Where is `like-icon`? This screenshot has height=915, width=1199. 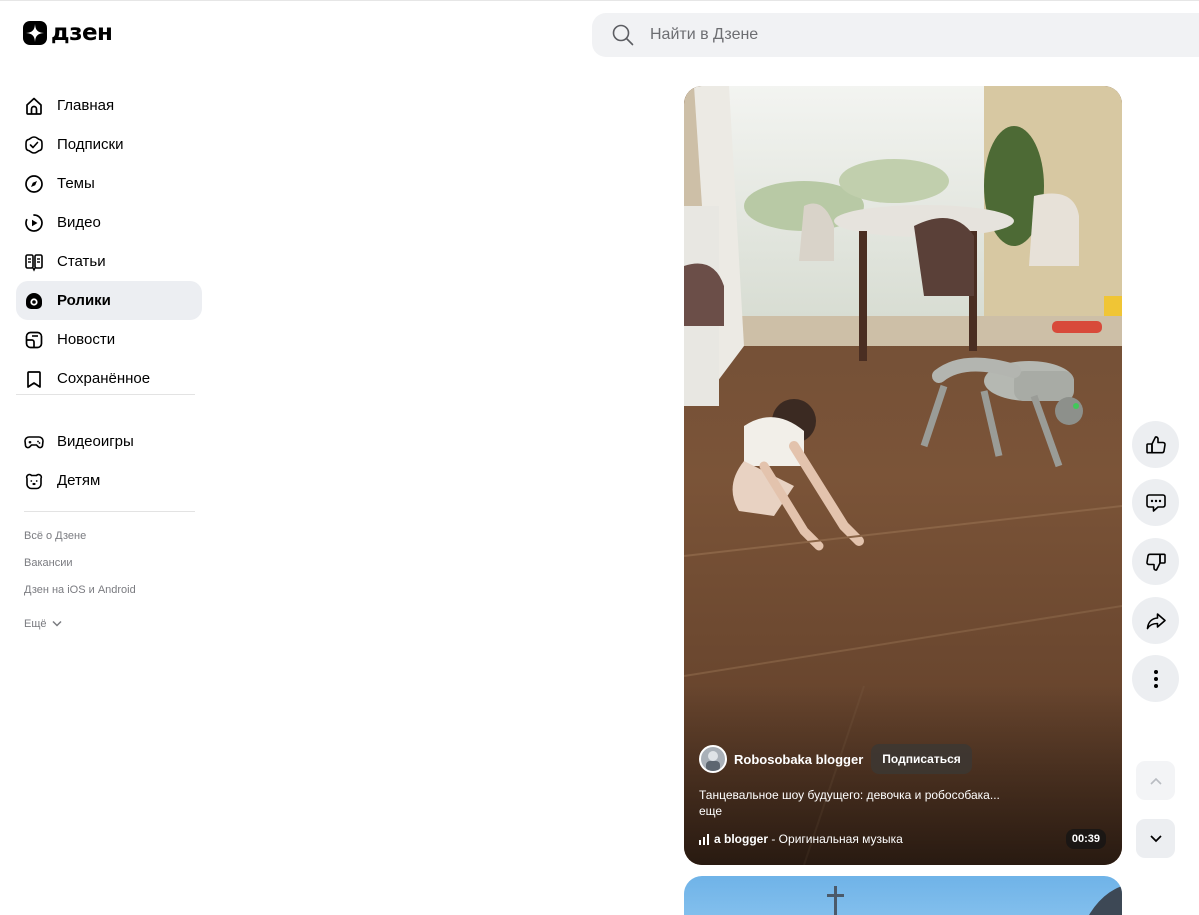 like-icon is located at coordinates (1155, 444).